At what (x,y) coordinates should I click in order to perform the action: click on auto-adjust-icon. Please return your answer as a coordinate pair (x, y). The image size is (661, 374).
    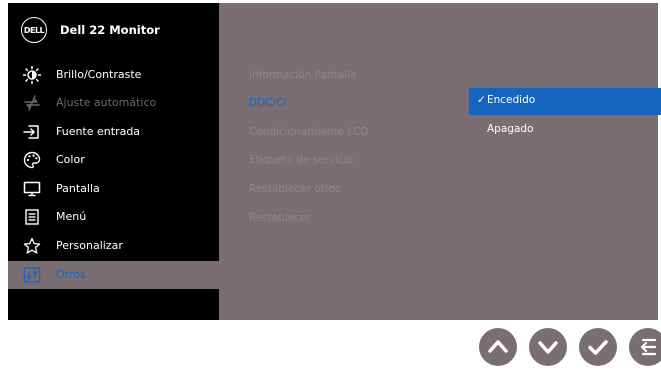
    Looking at the image, I should click on (32, 103).